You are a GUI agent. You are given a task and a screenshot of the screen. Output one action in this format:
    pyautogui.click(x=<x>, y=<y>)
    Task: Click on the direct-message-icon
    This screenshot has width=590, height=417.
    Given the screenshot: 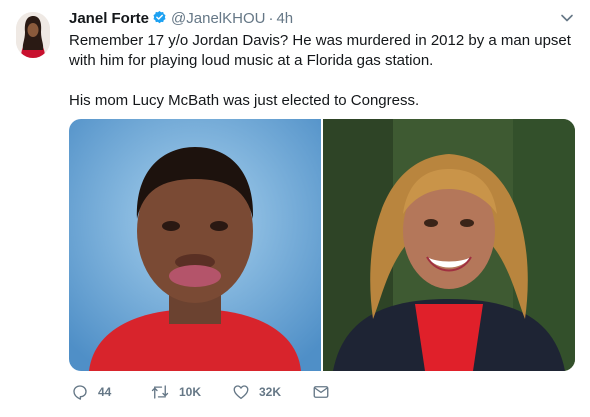 What is the action you would take?
    pyautogui.click(x=321, y=392)
    